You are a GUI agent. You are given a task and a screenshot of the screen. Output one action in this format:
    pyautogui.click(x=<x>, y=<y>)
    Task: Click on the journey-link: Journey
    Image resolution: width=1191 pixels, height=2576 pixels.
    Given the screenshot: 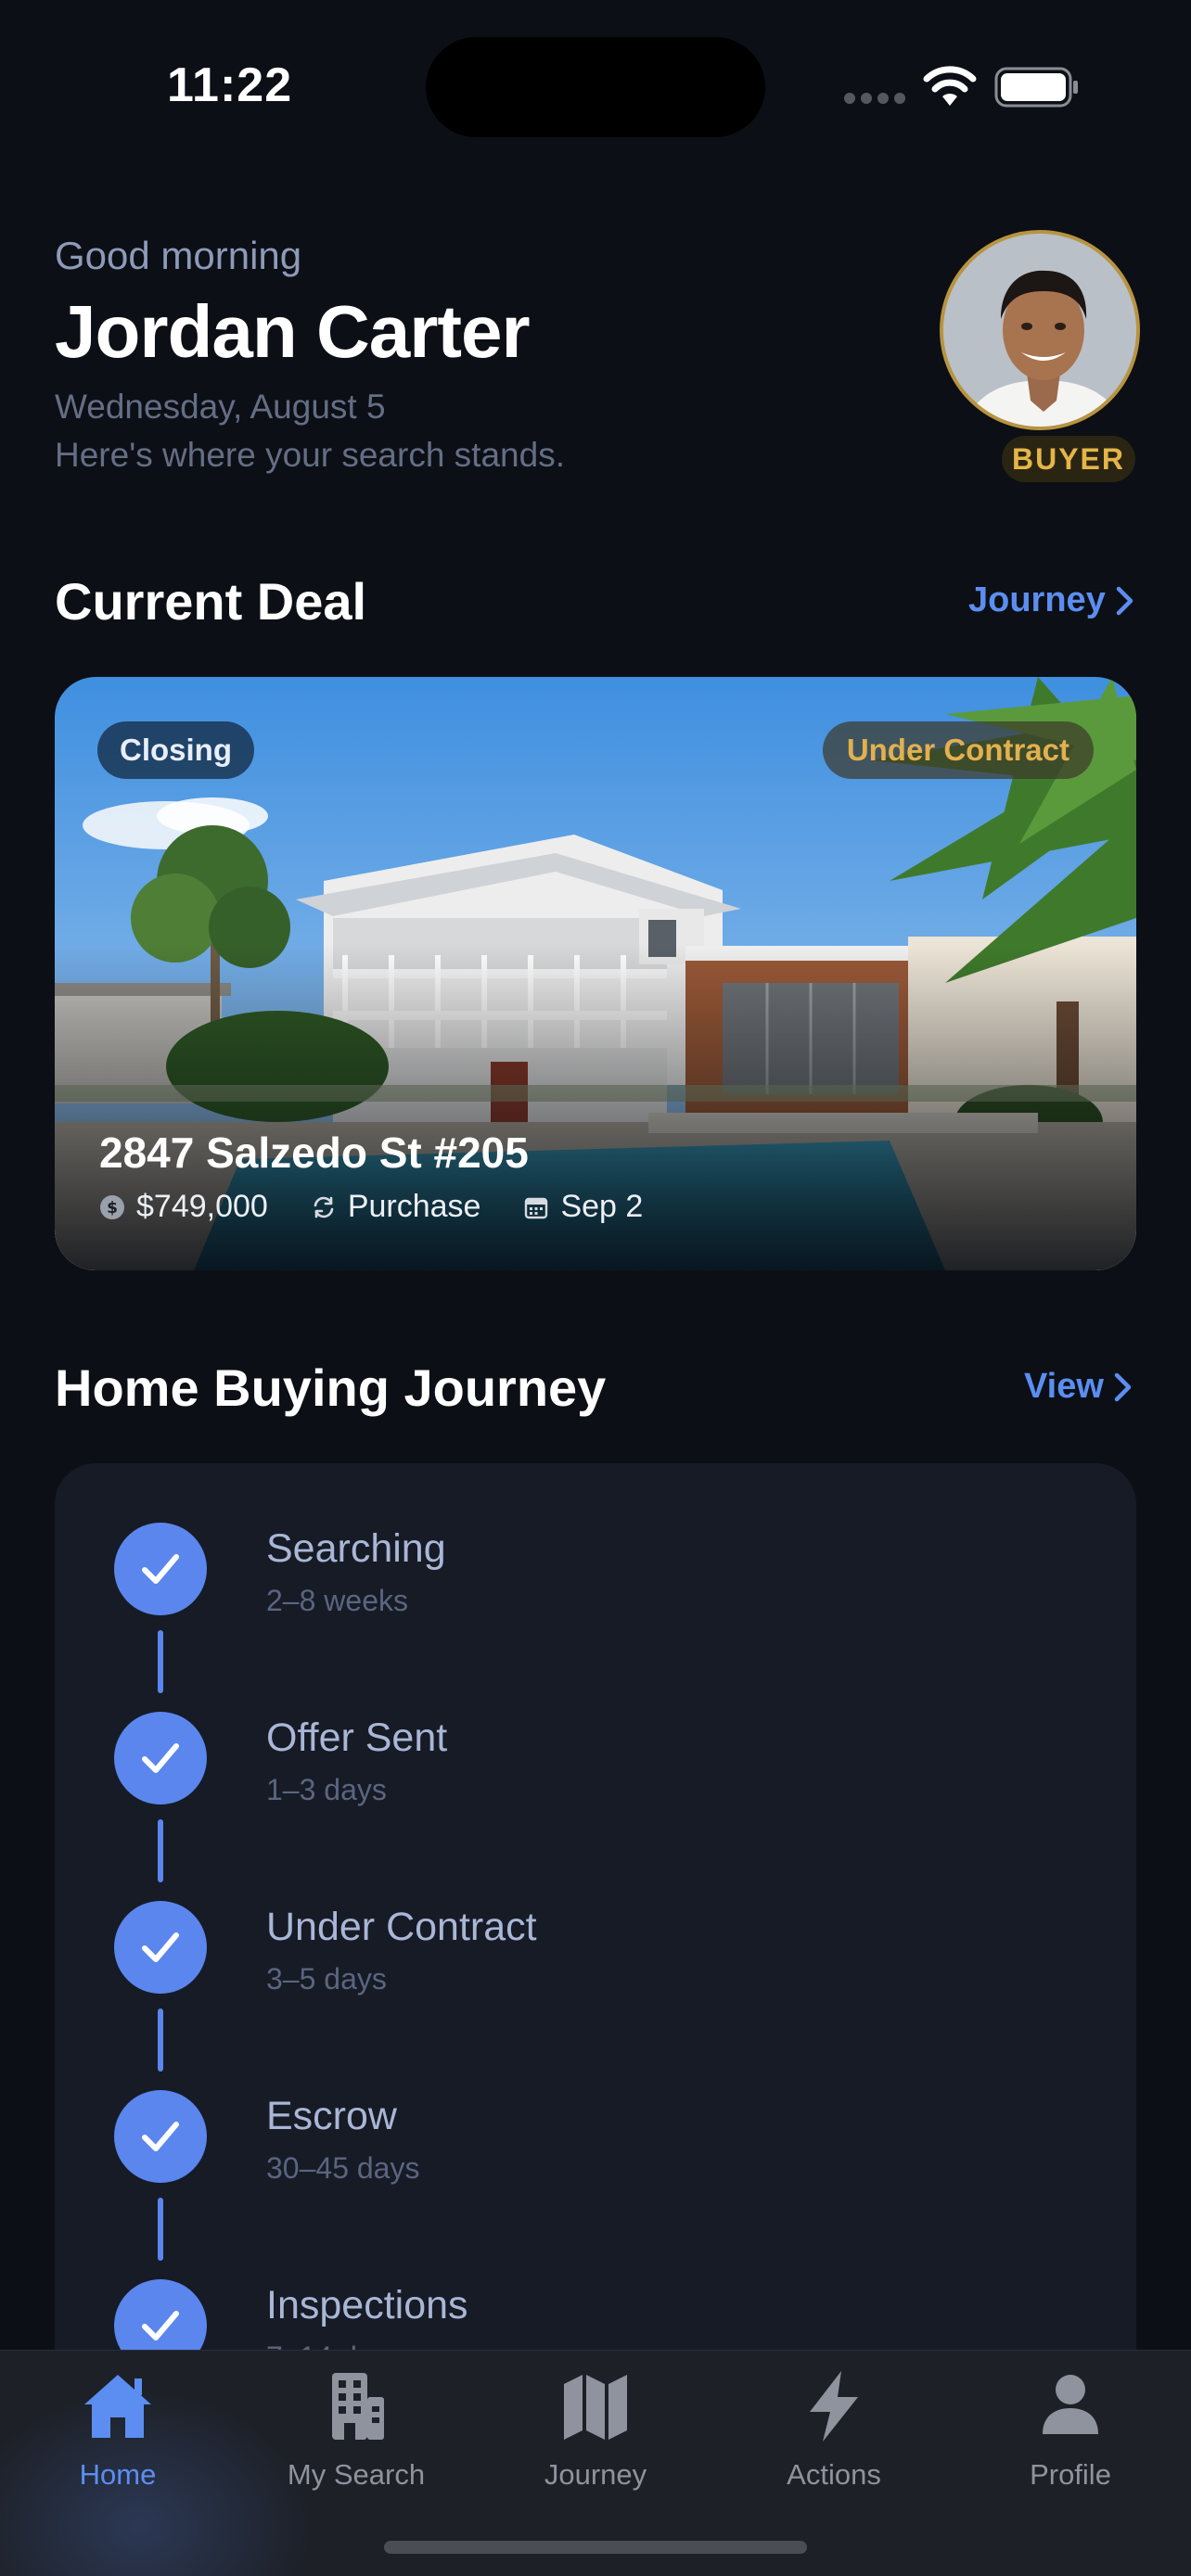 What is the action you would take?
    pyautogui.click(x=1051, y=600)
    